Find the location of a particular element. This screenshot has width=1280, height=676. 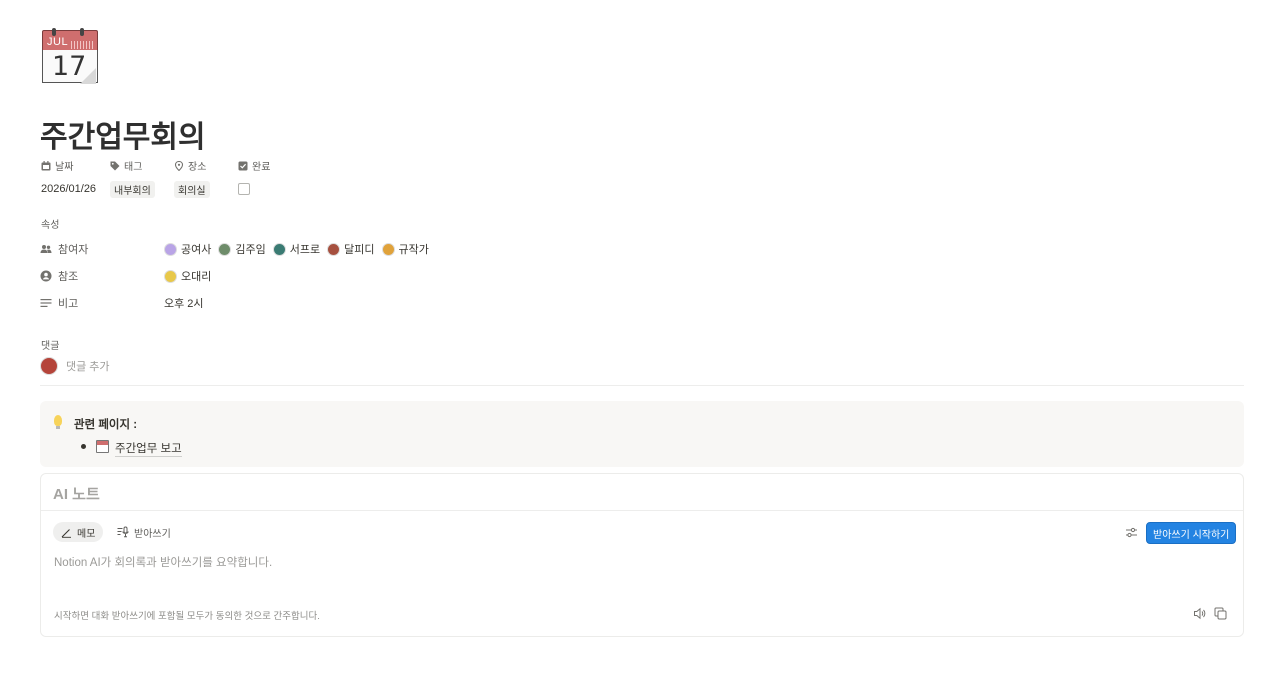

property-done-label: 완료 is located at coordinates (261, 167).